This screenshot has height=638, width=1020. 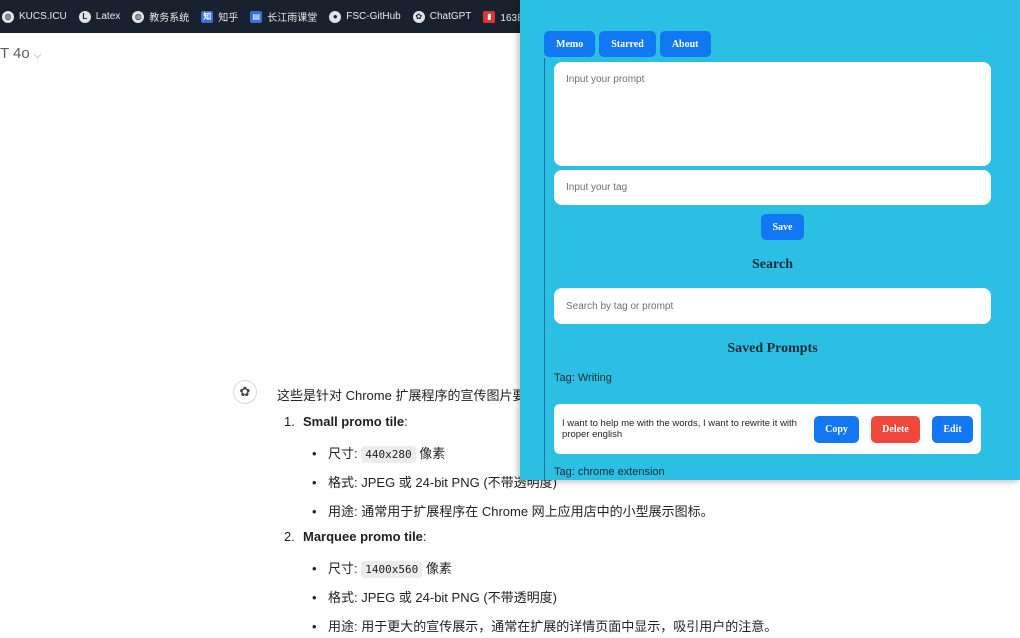 What do you see at coordinates (441, 16) in the screenshot?
I see `bookmark-chatgpt: ✿ ChatGPT` at bounding box center [441, 16].